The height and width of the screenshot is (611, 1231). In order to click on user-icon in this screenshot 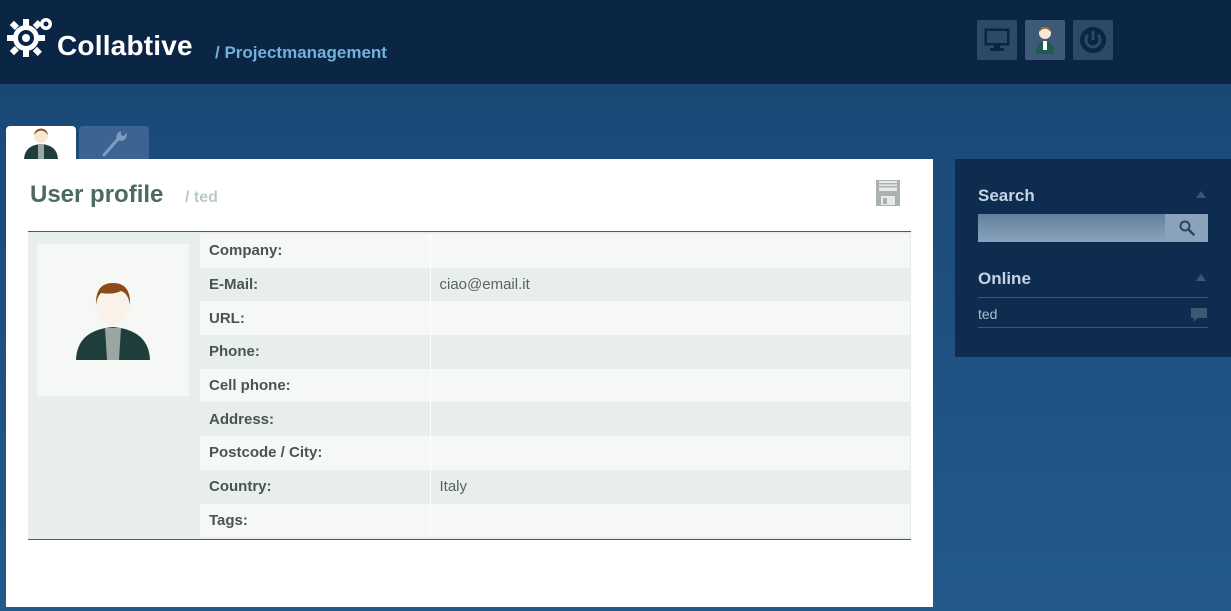, I will do `click(1045, 40)`.